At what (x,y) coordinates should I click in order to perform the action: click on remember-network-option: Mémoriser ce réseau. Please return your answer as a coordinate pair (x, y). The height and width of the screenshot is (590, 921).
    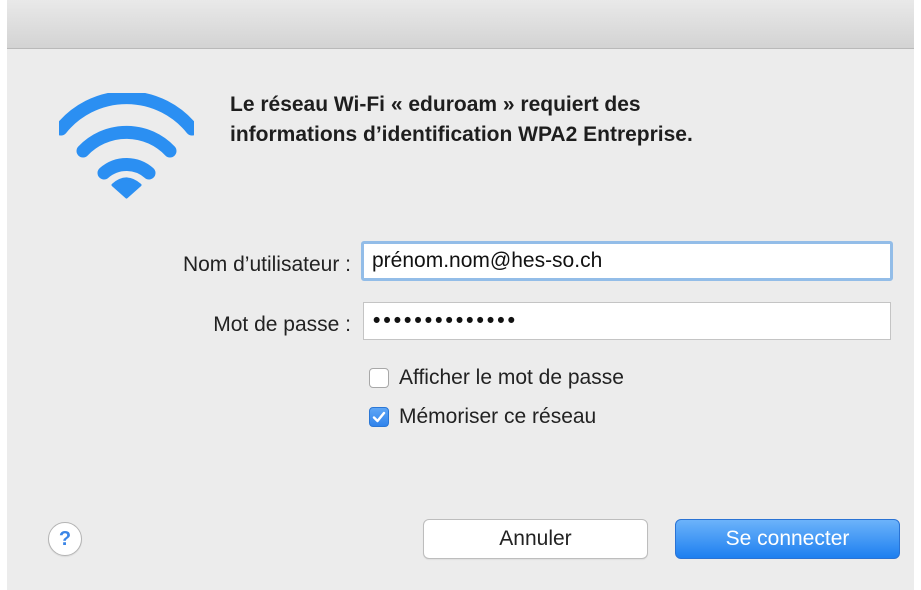
    Looking at the image, I should click on (482, 417).